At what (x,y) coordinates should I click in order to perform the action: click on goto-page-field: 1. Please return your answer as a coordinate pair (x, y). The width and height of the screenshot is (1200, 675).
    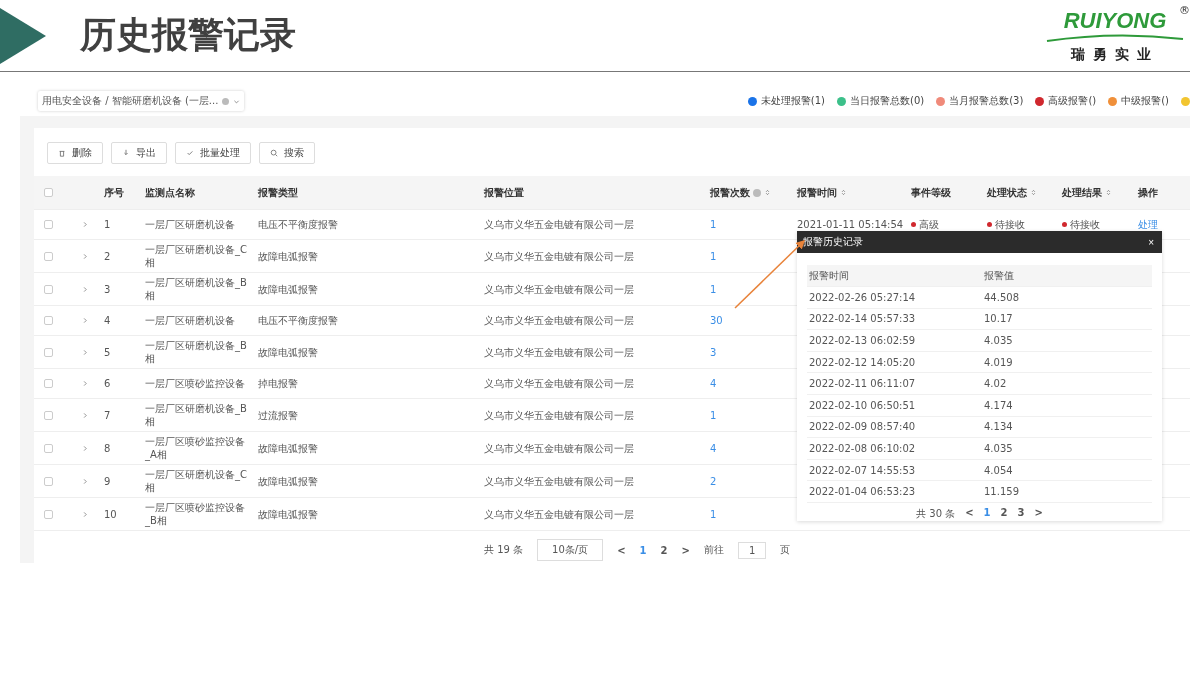
    Looking at the image, I should click on (752, 550).